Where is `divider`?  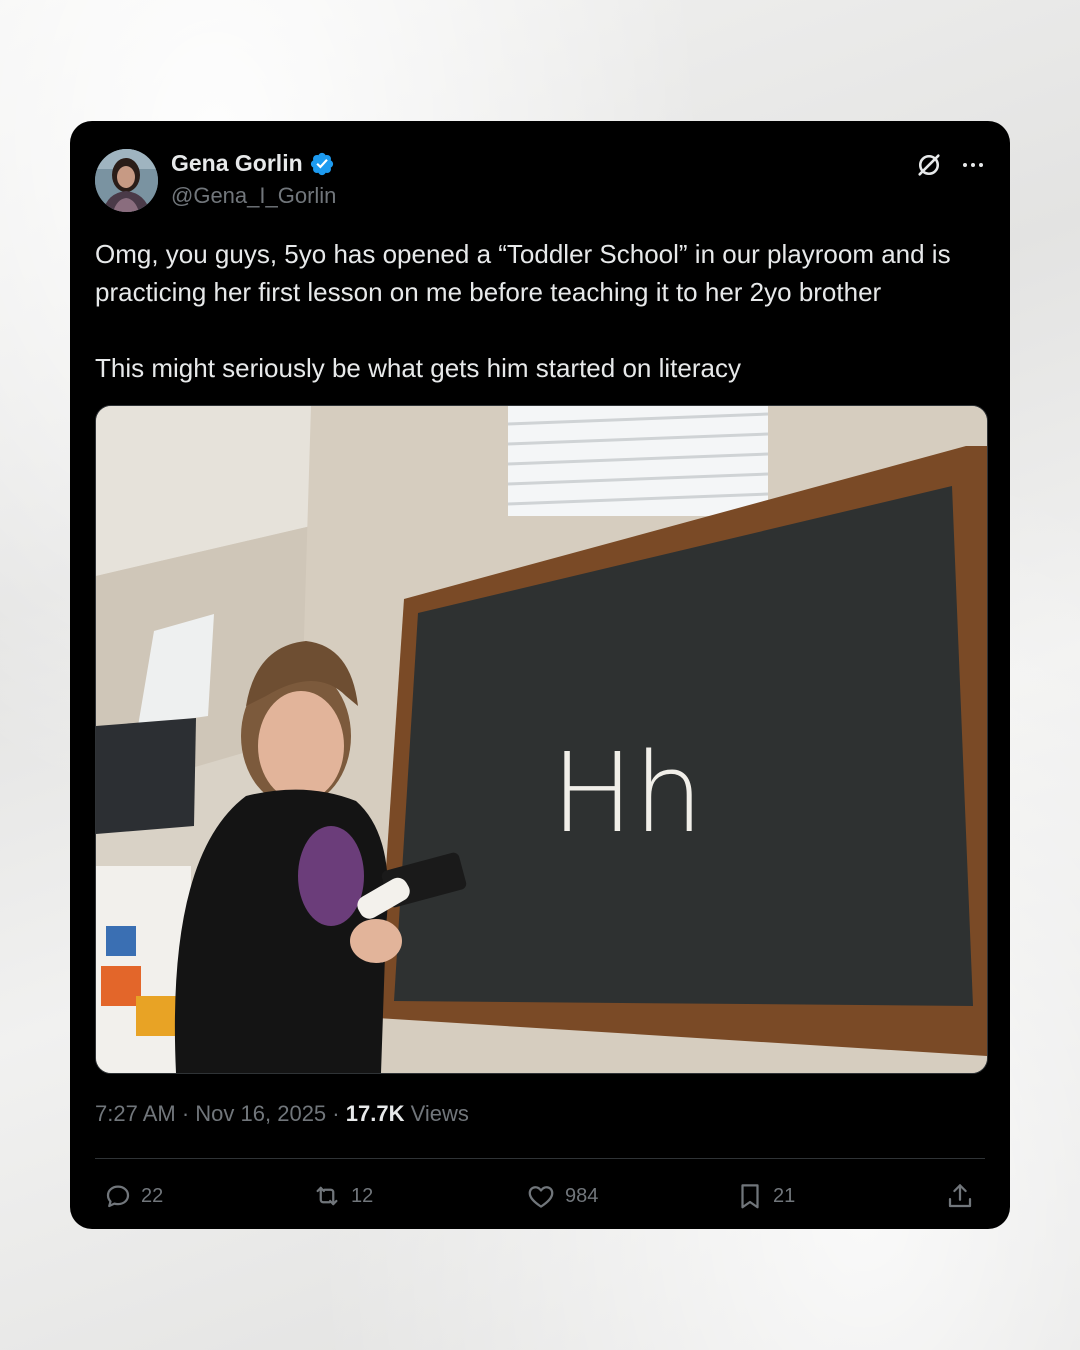 divider is located at coordinates (540, 1158).